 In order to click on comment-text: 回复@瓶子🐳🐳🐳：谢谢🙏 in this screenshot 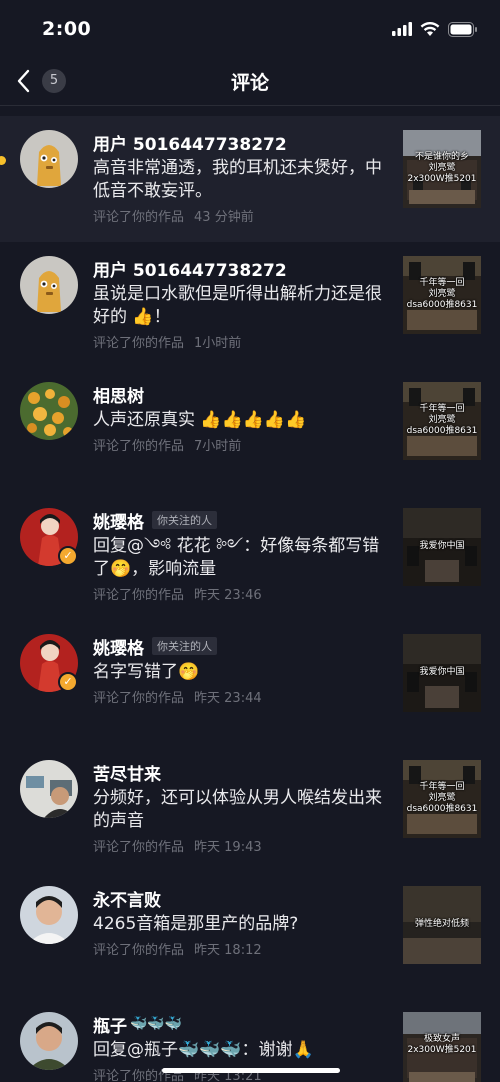, I will do `click(203, 1050)`.